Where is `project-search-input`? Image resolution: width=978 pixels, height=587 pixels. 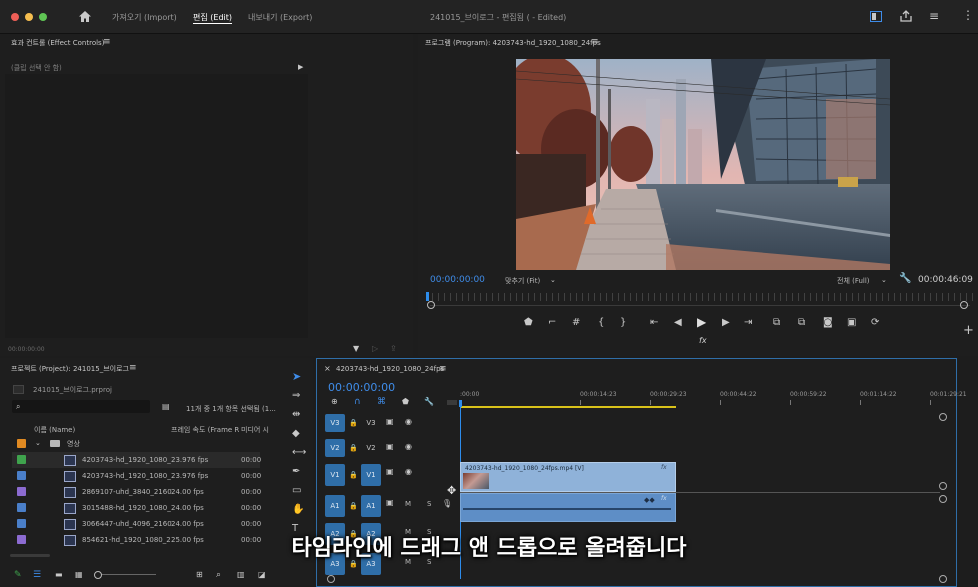 project-search-input is located at coordinates (81, 406).